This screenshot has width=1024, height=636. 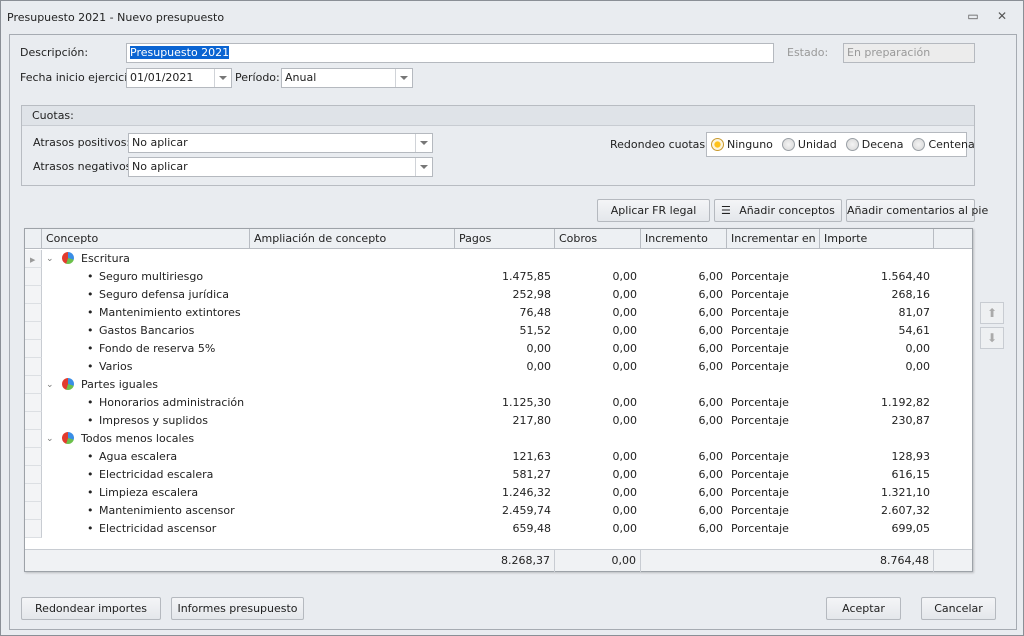 I want to click on negativos-select: No aplicar, so click(x=280, y=167).